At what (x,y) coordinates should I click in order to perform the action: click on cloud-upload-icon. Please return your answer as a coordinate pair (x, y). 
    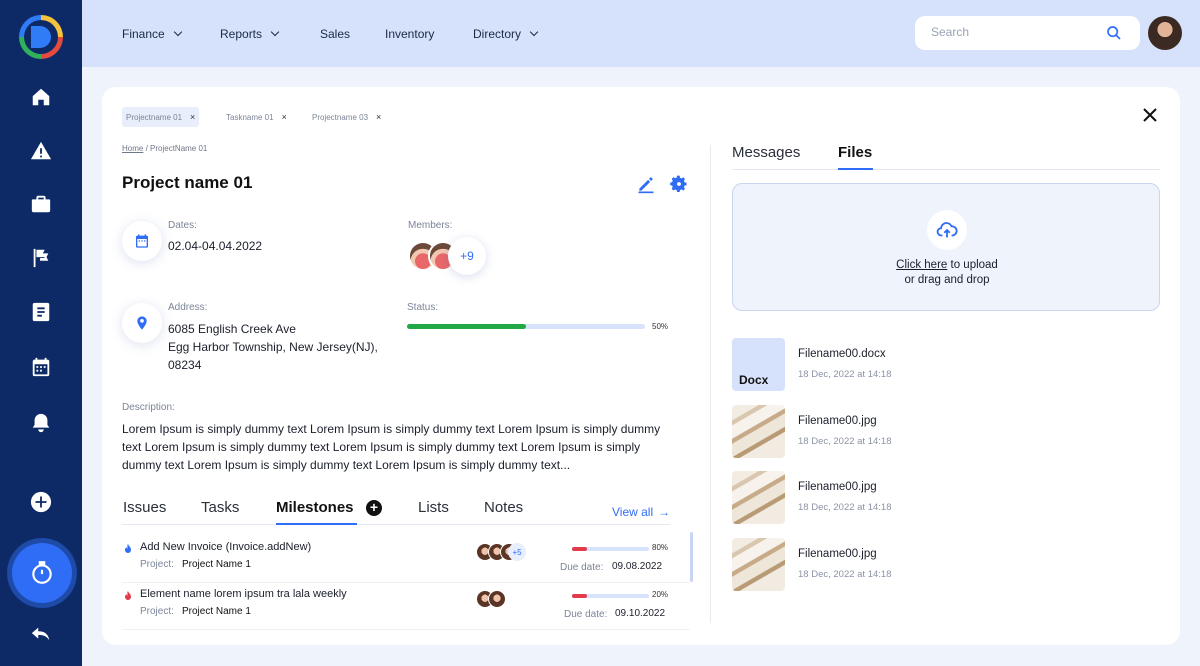
    Looking at the image, I should click on (947, 230).